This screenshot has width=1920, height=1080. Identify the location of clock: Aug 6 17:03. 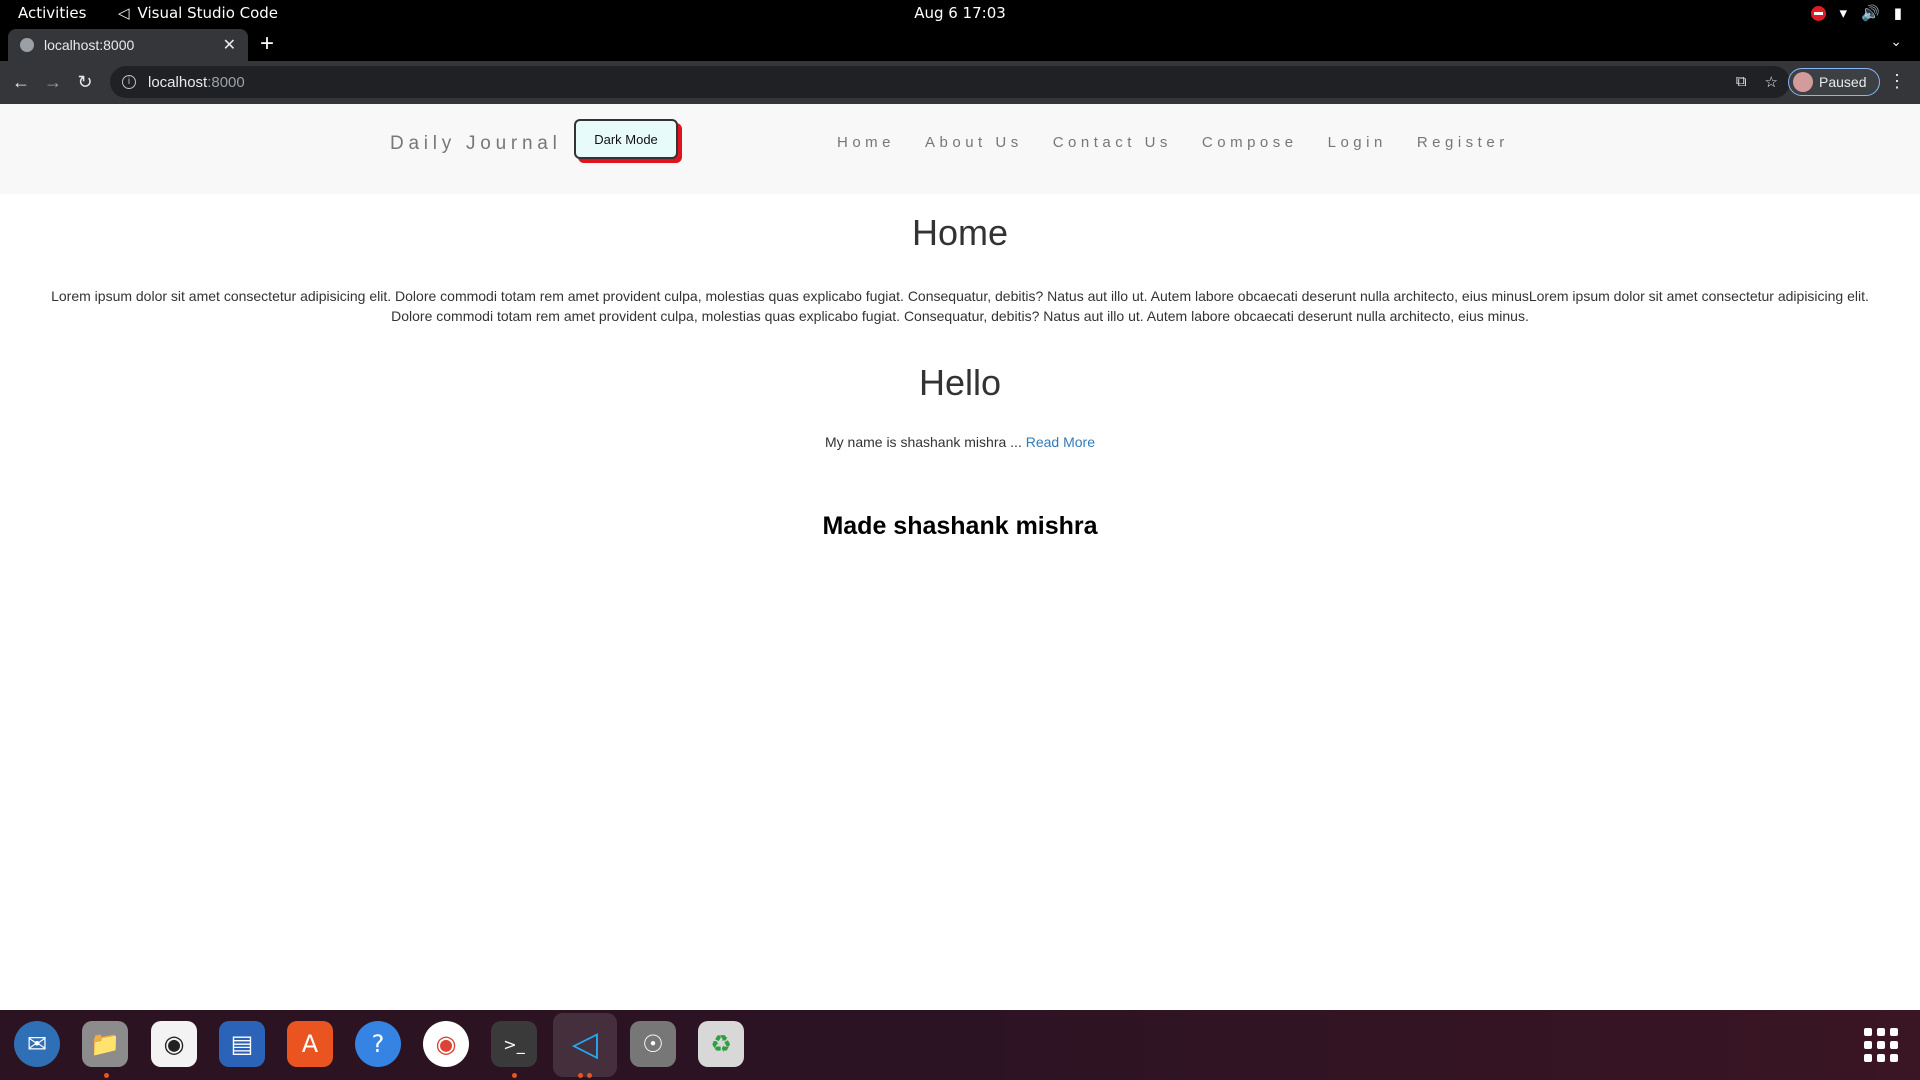
(960, 13).